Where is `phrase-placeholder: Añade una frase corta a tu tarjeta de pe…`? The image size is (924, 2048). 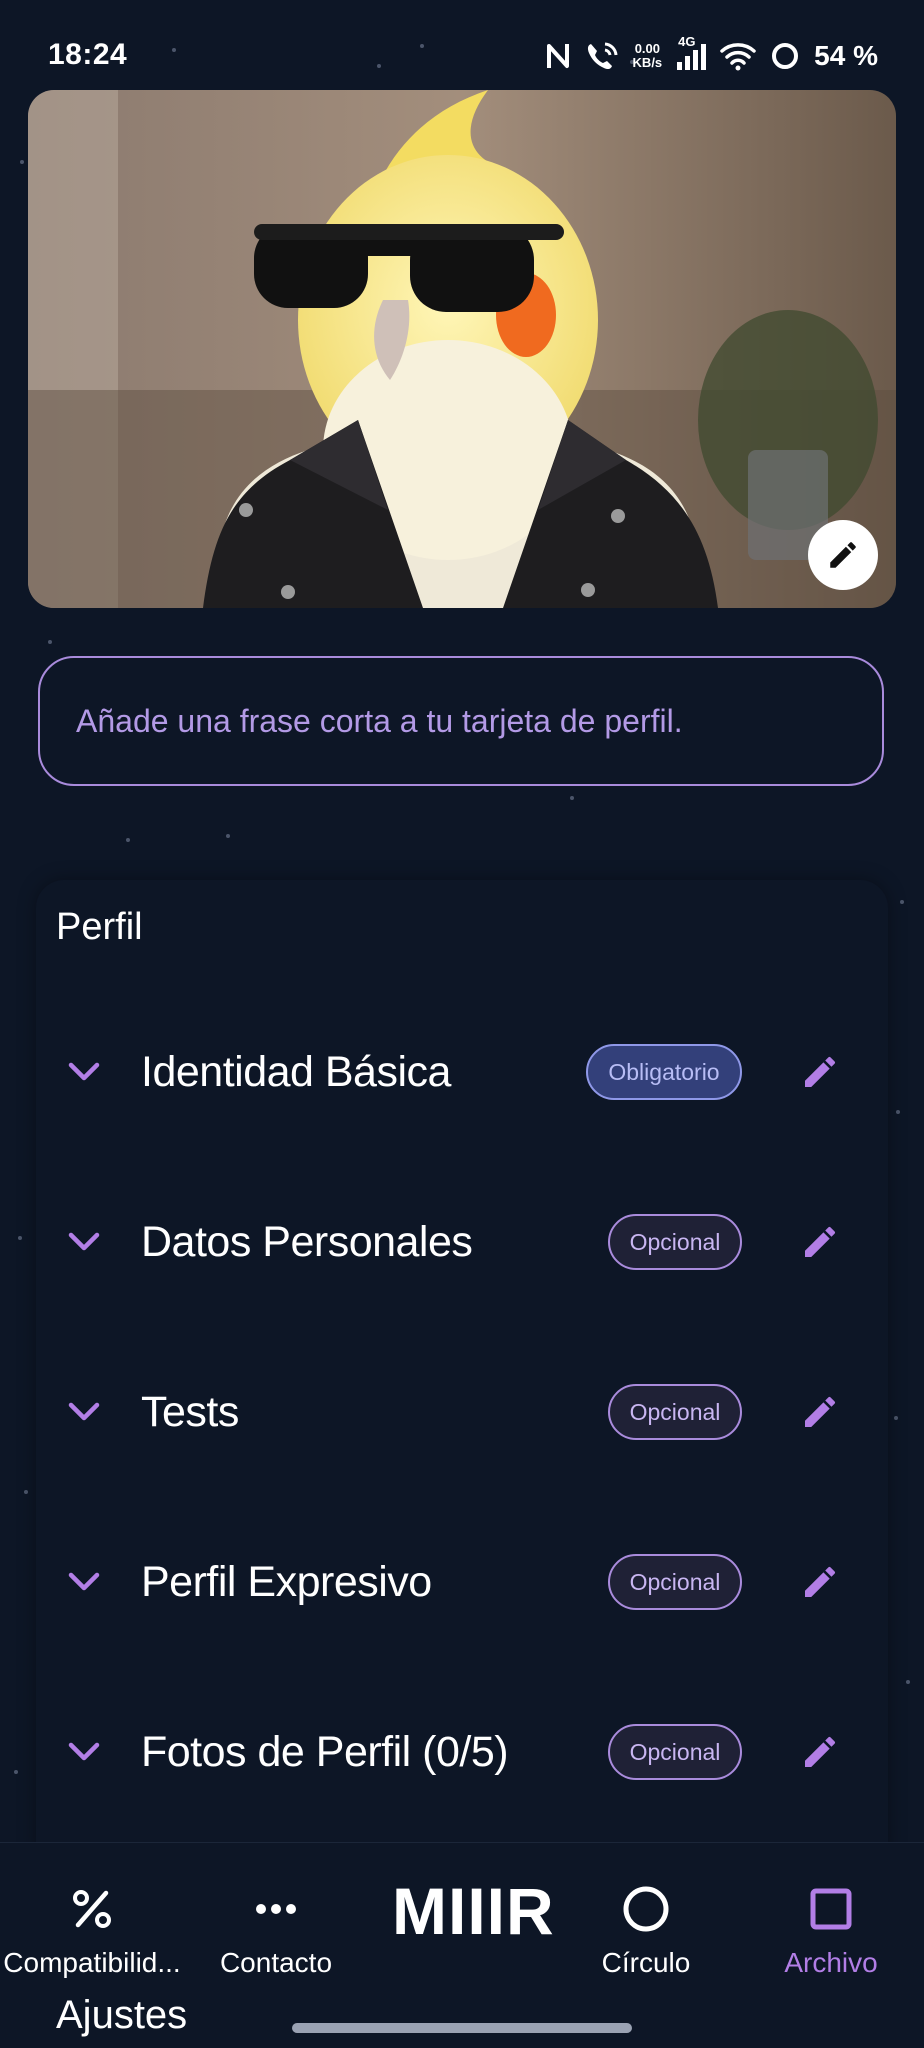
phrase-placeholder: Añade una frase corta a tu tarjeta de pe… is located at coordinates (379, 720).